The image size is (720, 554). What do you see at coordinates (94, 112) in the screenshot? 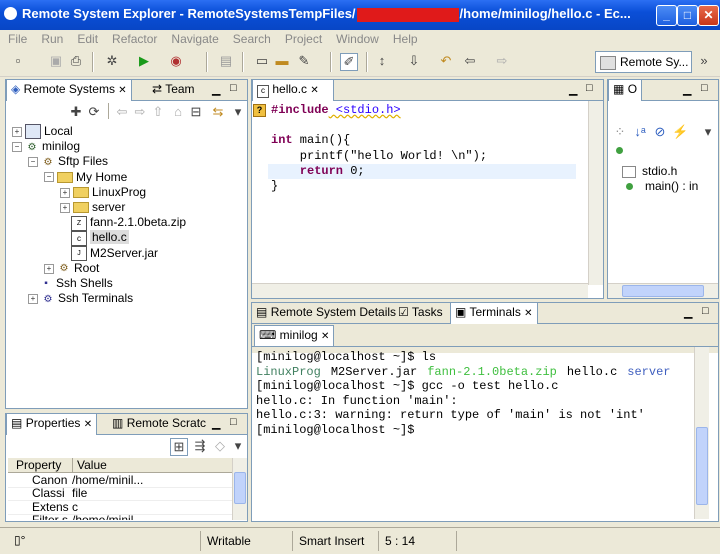
I see `refresh-icon: ⟳` at bounding box center [94, 112].